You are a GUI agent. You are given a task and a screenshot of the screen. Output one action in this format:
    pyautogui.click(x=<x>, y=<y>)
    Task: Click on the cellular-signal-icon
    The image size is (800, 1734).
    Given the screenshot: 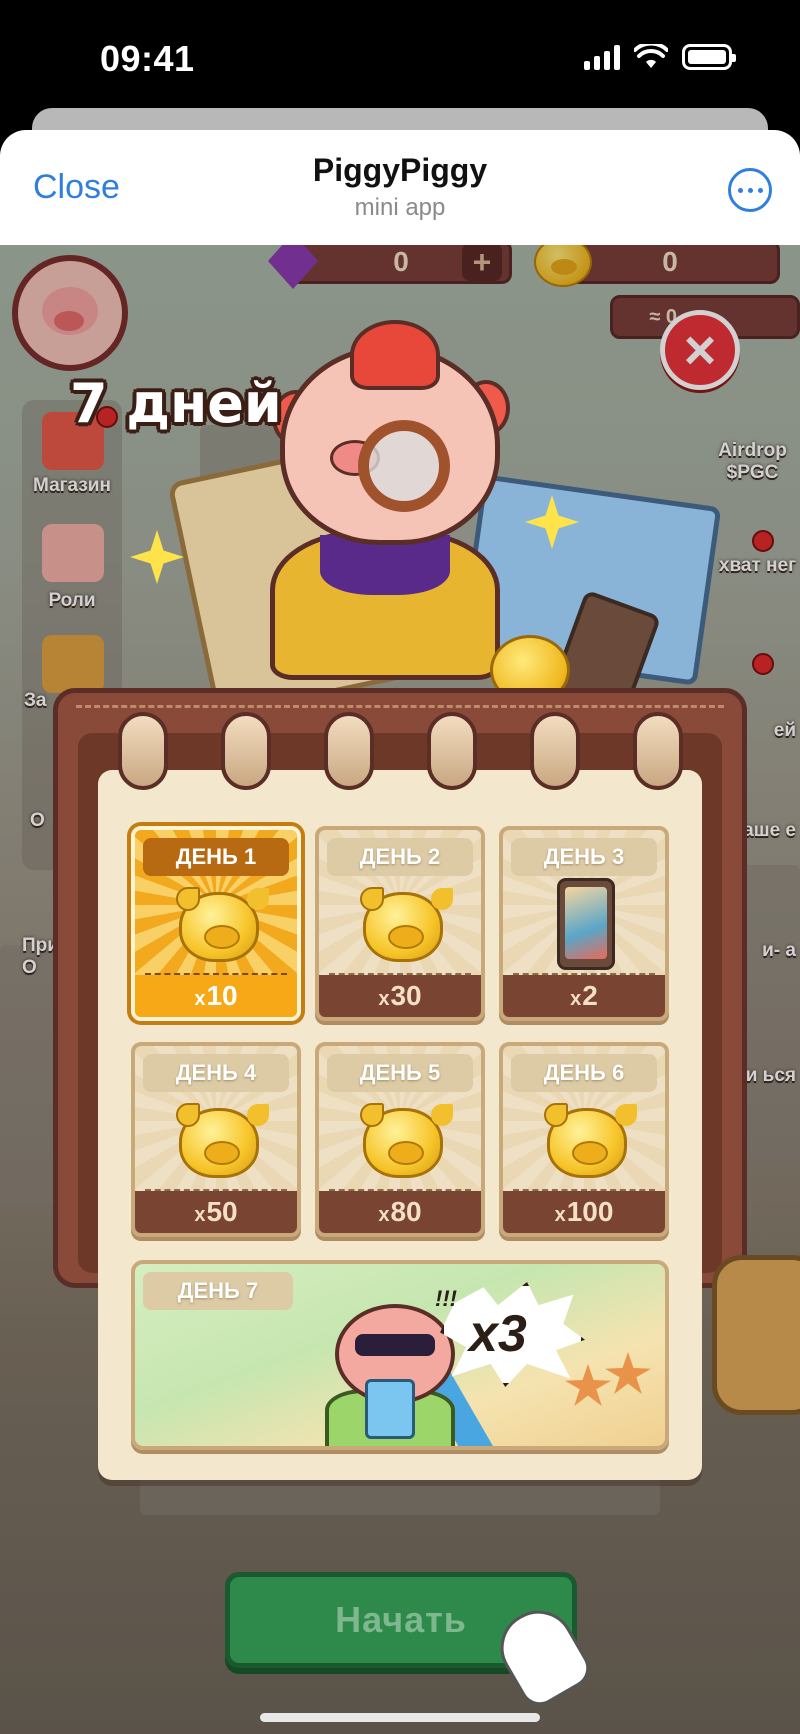 What is the action you would take?
    pyautogui.click(x=602, y=57)
    